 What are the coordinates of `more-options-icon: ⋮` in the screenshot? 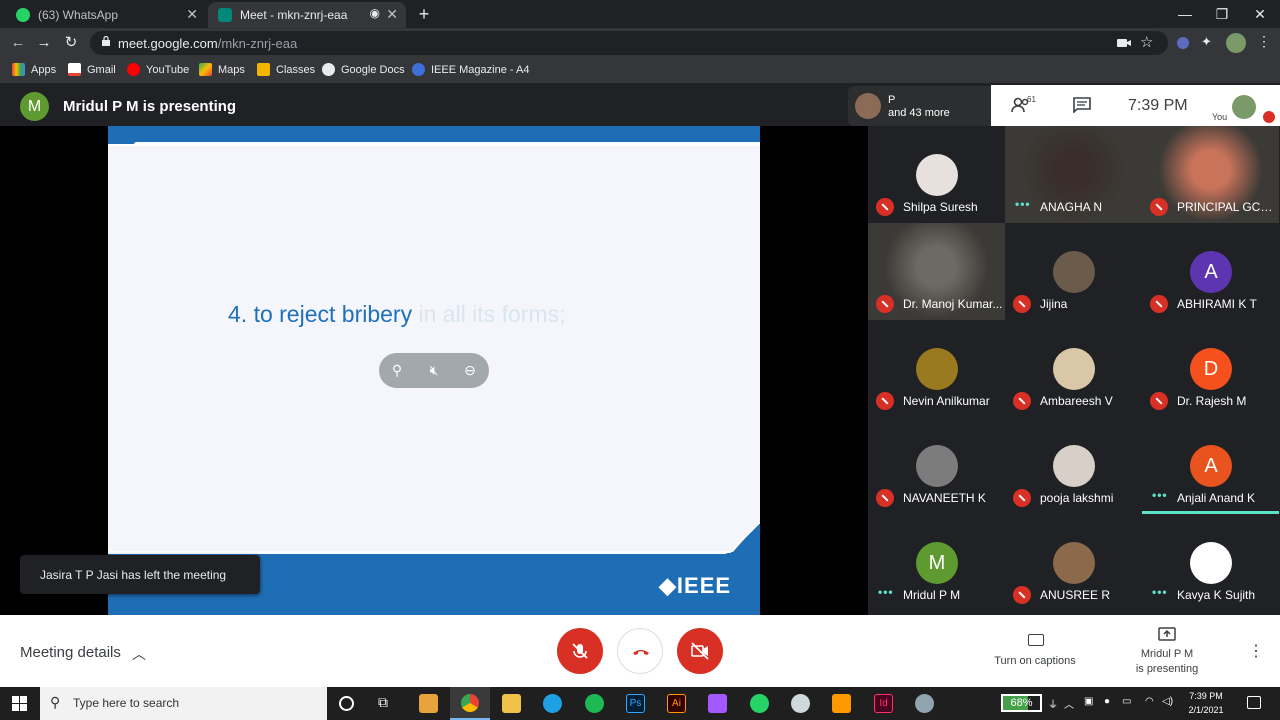 It's located at (1256, 651).